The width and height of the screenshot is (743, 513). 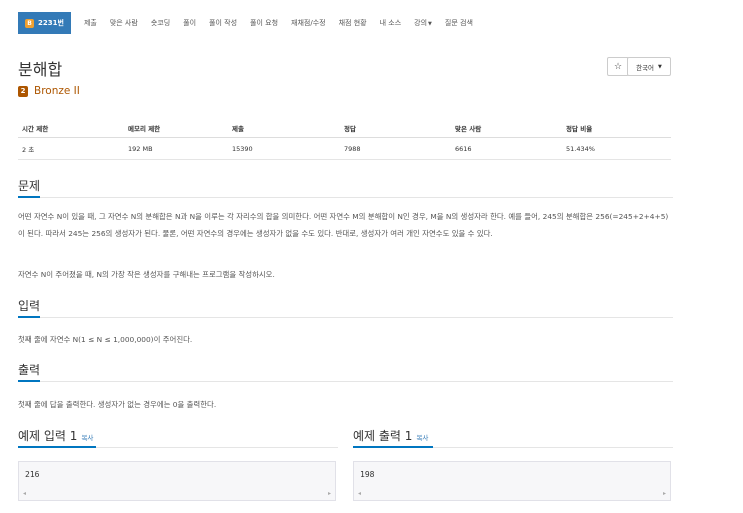 I want to click on nav-item-question-search: 질문 검색, so click(x=459, y=23).